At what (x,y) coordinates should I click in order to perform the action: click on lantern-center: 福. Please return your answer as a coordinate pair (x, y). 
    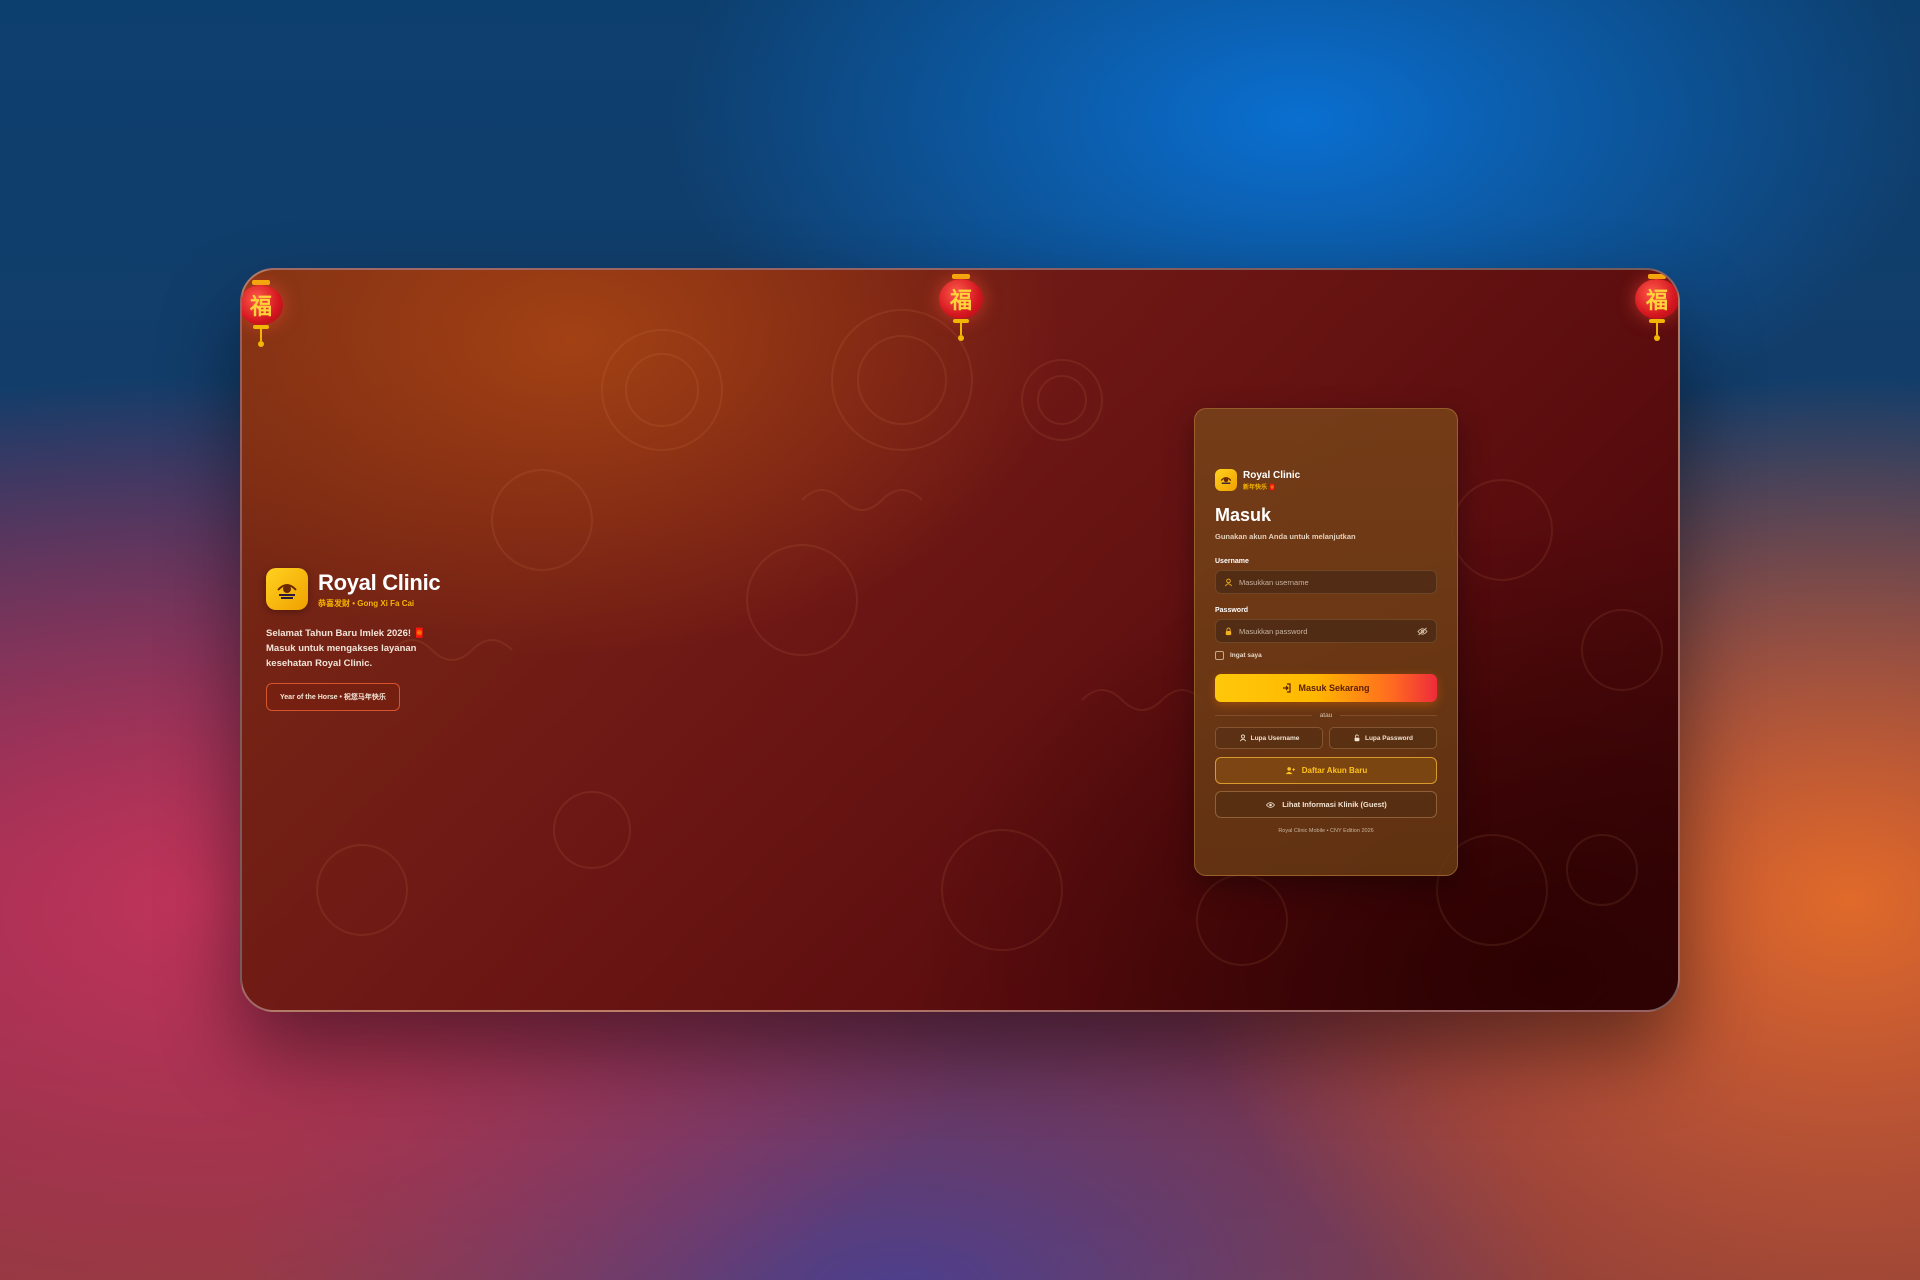
    Looking at the image, I should click on (961, 307).